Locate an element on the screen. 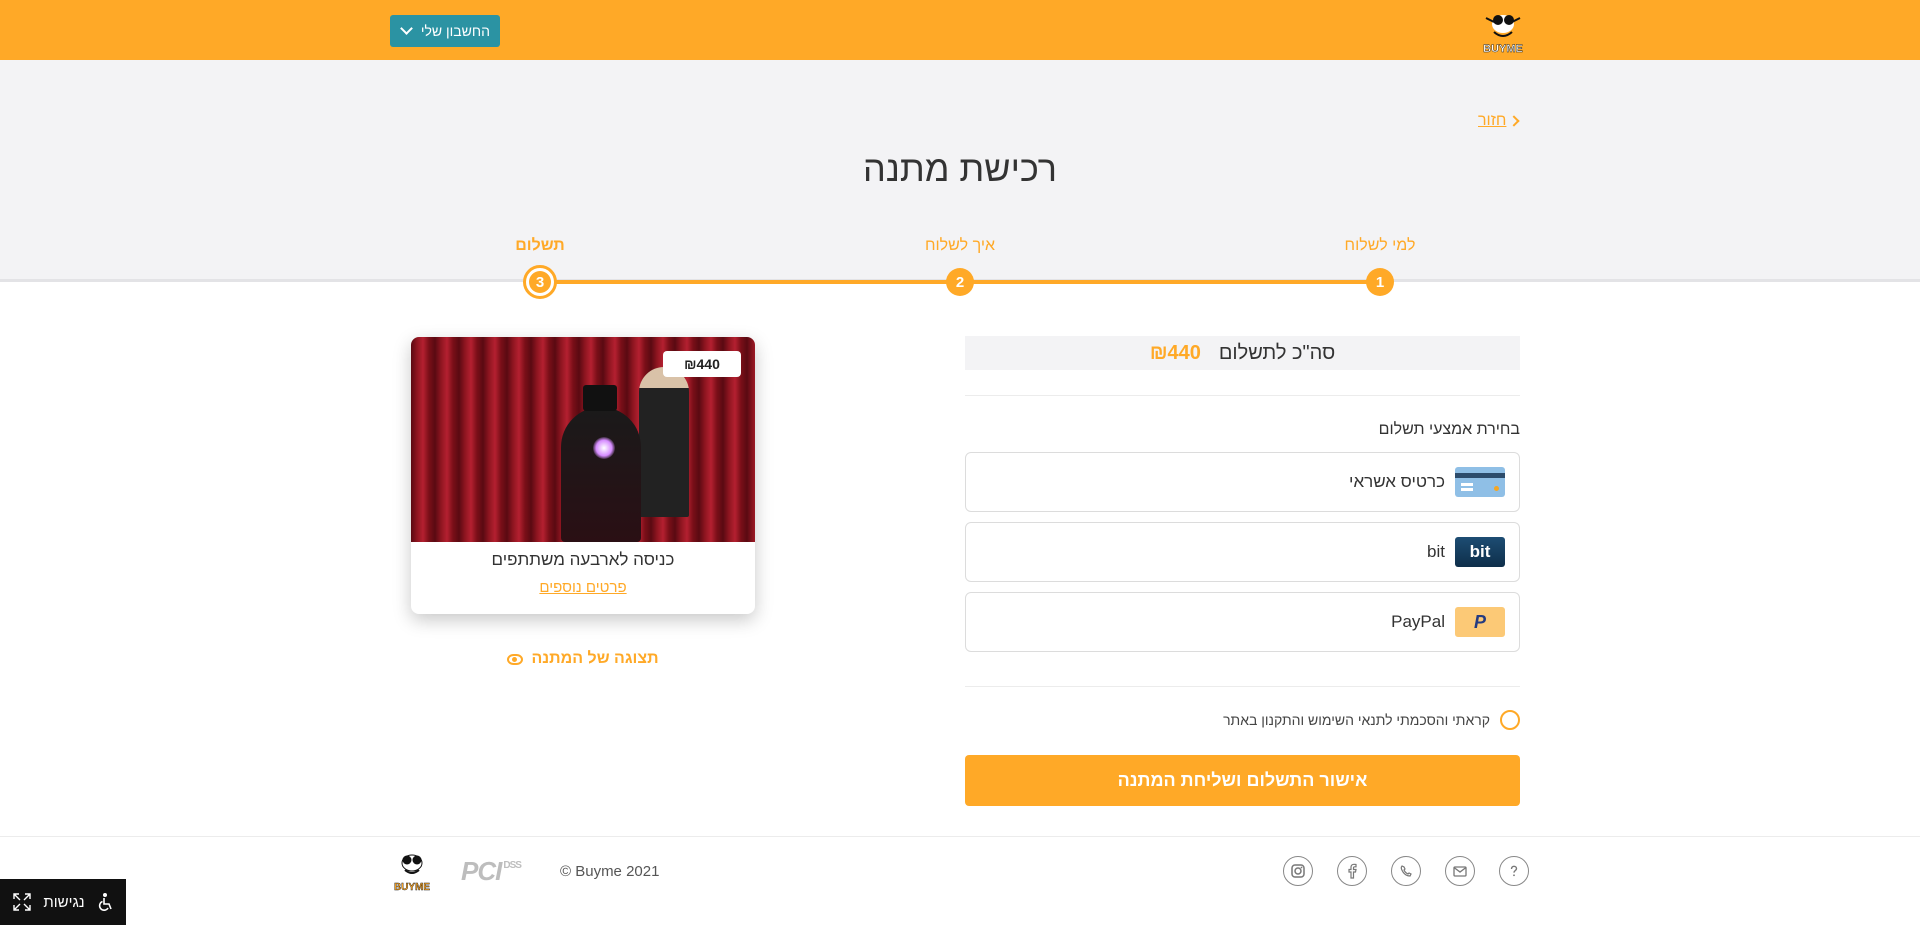 The width and height of the screenshot is (1920, 925). payment-option-label: PayPal is located at coordinates (1418, 621).